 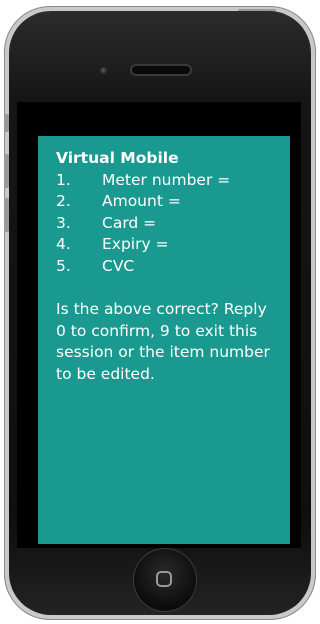 I want to click on menu-item-amount: 2. Amount =, so click(x=166, y=202).